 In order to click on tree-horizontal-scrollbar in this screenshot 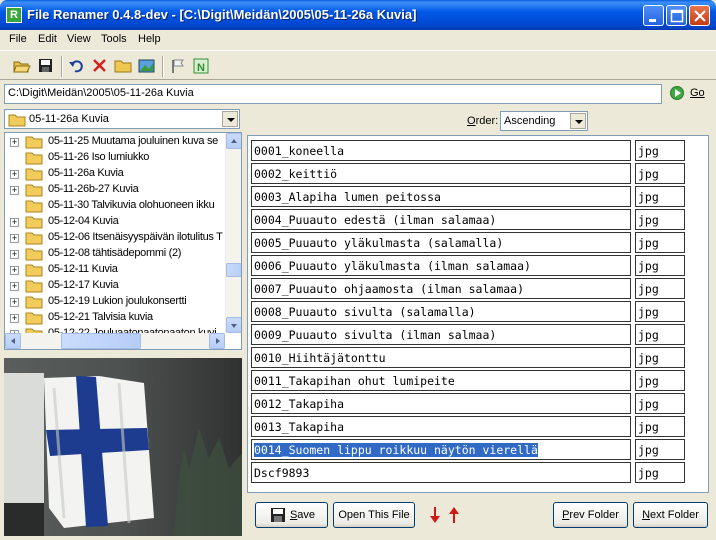, I will do `click(115, 341)`.